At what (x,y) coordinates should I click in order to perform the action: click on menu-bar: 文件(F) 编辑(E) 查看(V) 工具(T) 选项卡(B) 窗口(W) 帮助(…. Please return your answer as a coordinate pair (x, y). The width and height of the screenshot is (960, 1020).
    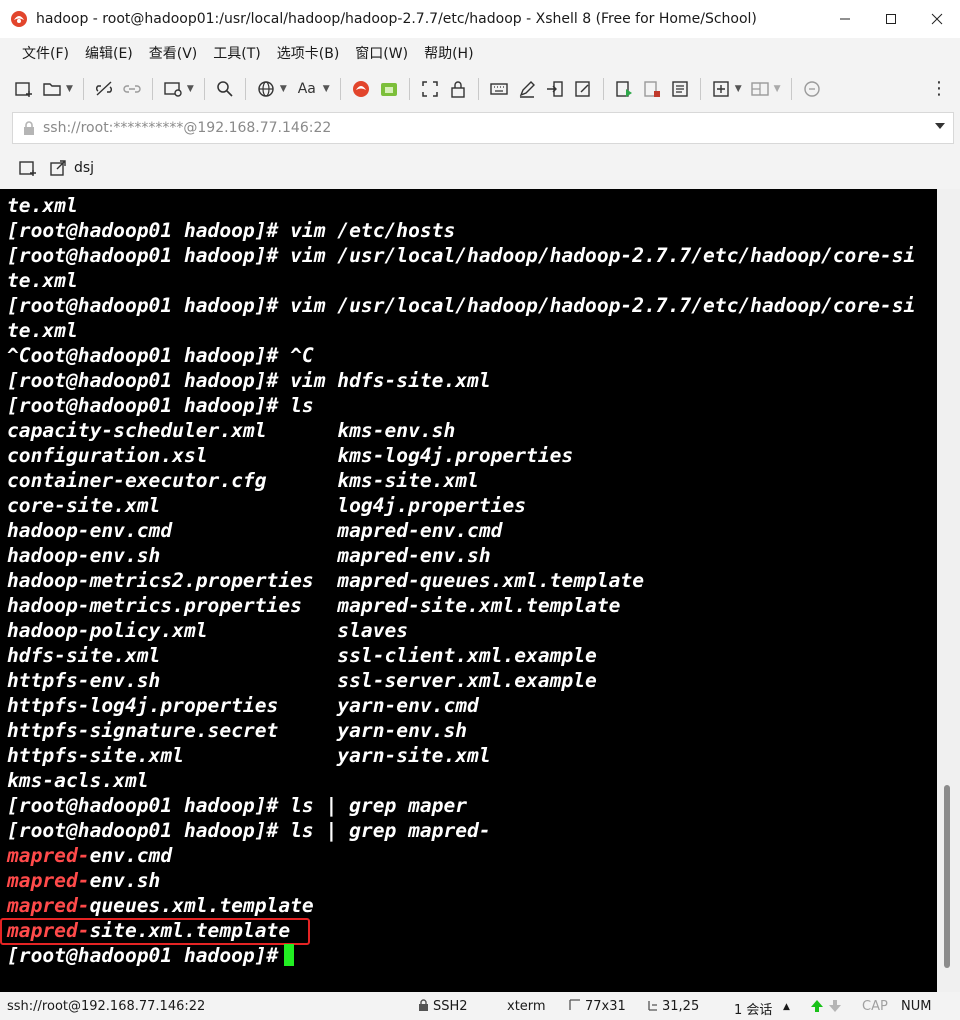
    Looking at the image, I should click on (480, 53).